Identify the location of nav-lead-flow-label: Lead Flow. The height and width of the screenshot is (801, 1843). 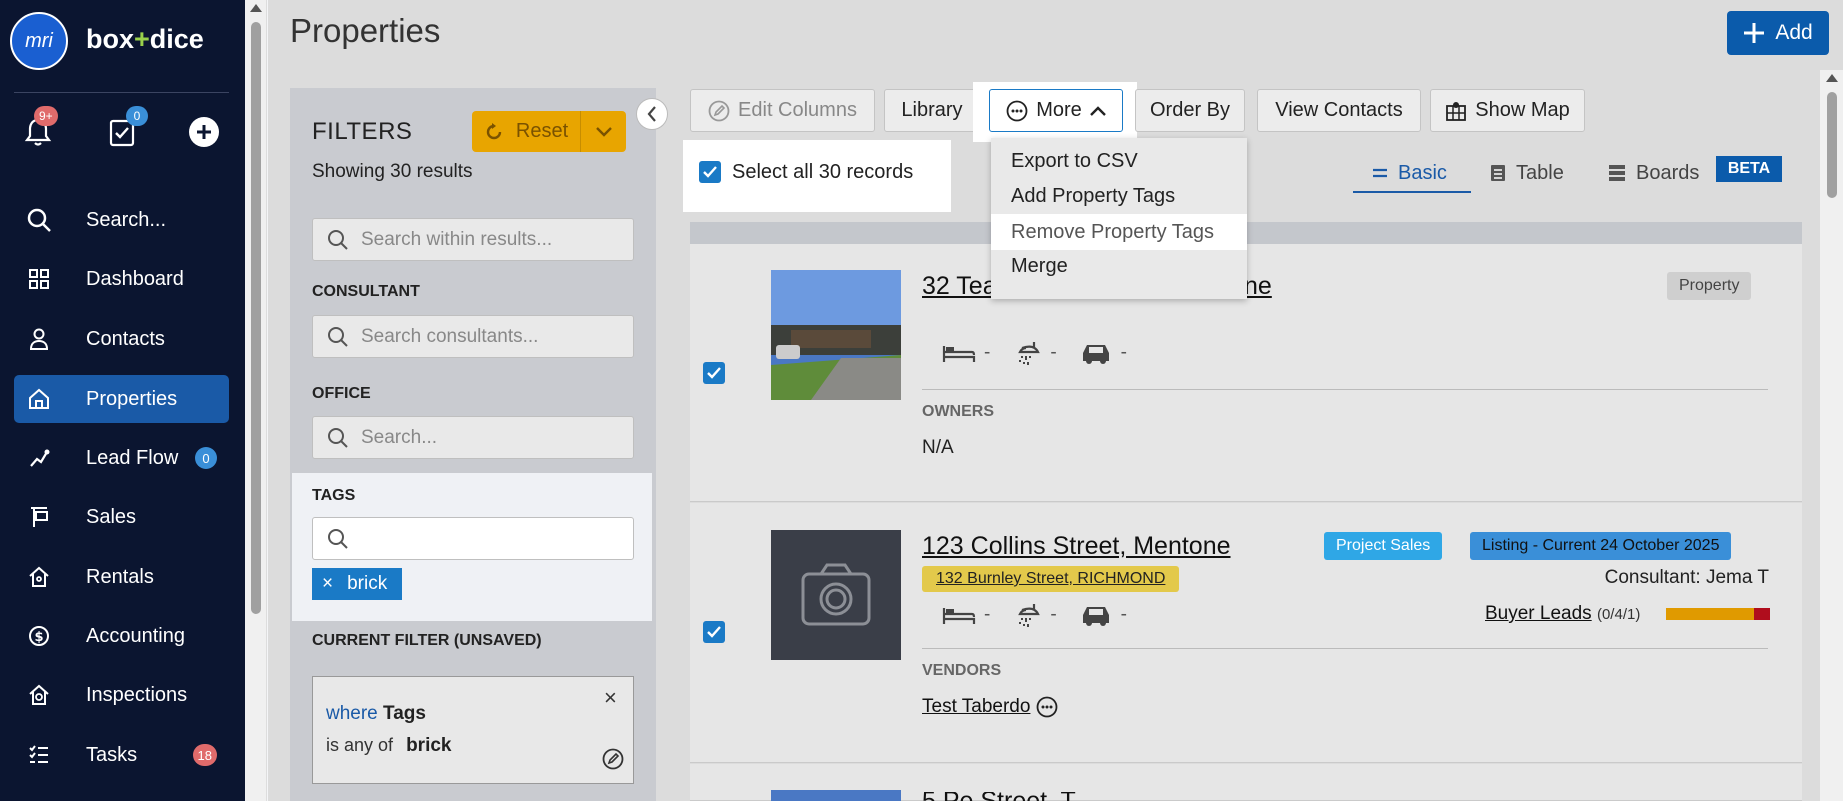
(132, 457).